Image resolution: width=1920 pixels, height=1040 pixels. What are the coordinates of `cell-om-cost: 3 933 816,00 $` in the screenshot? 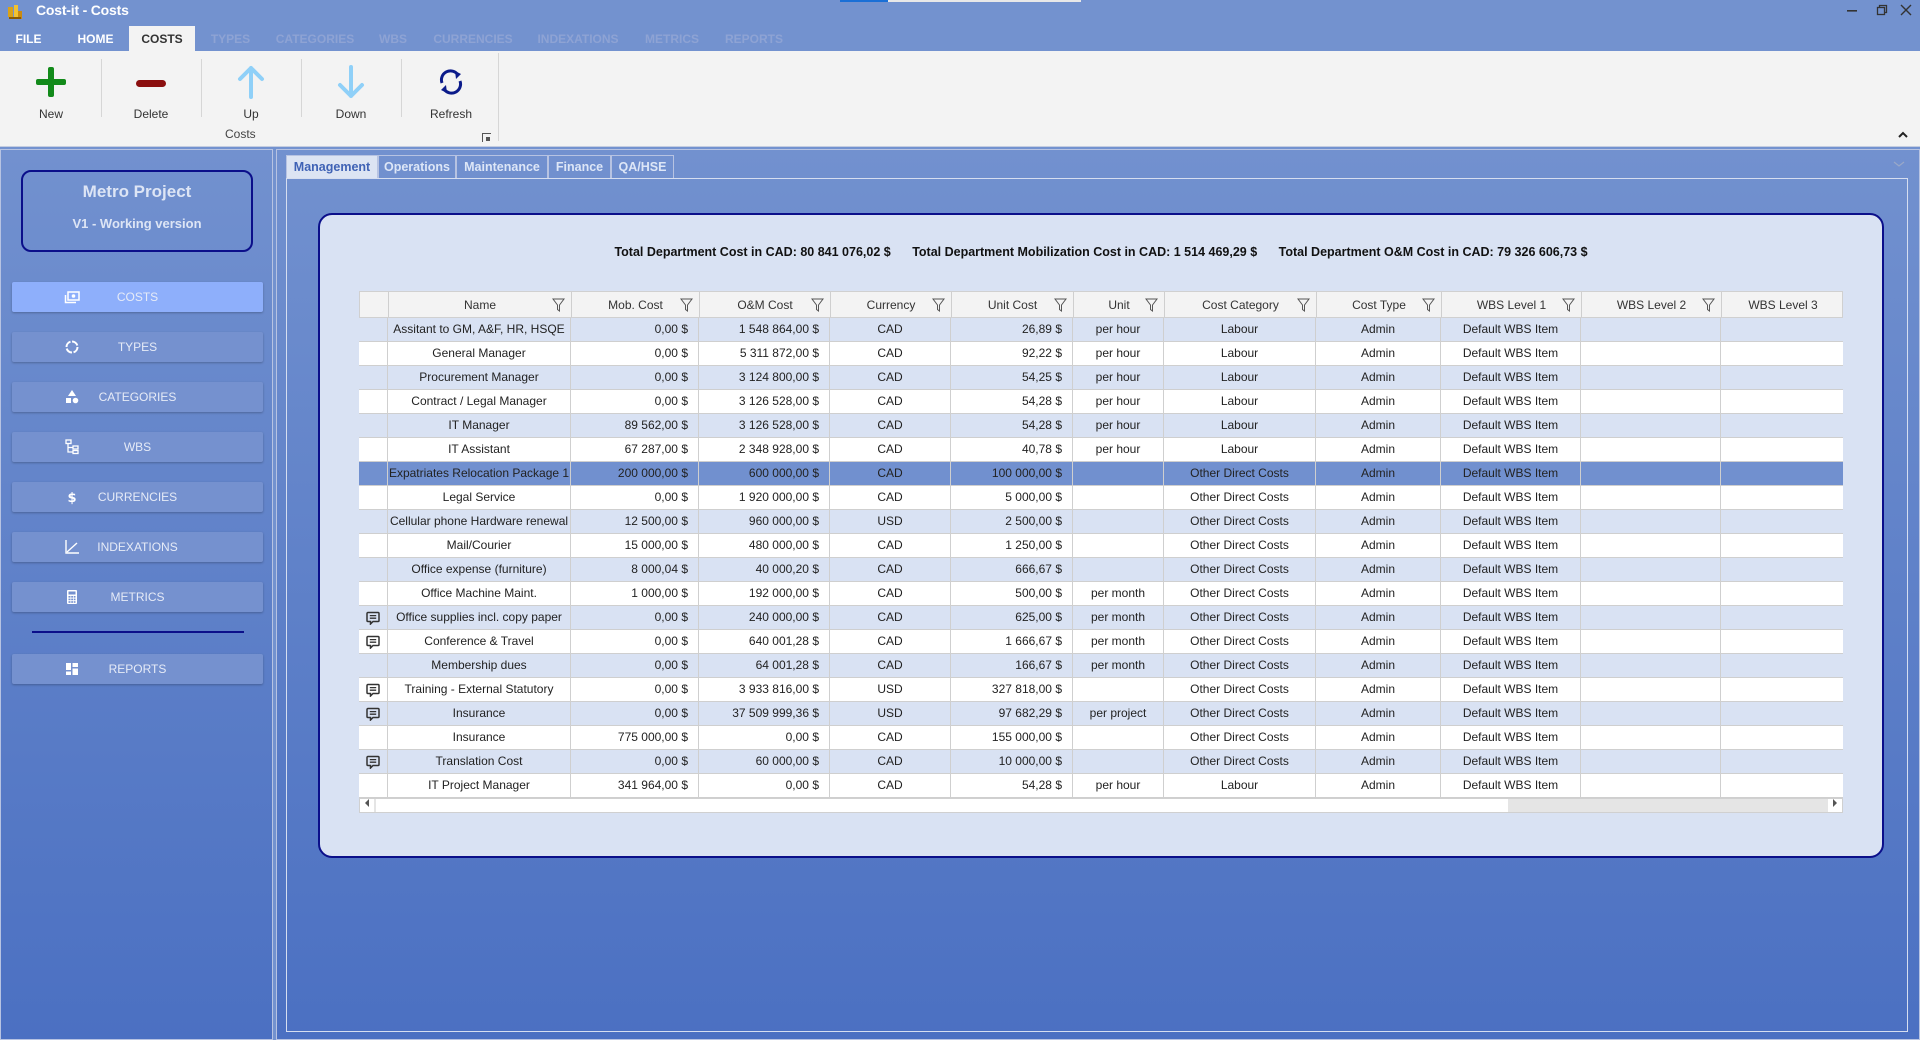 It's located at (764, 690).